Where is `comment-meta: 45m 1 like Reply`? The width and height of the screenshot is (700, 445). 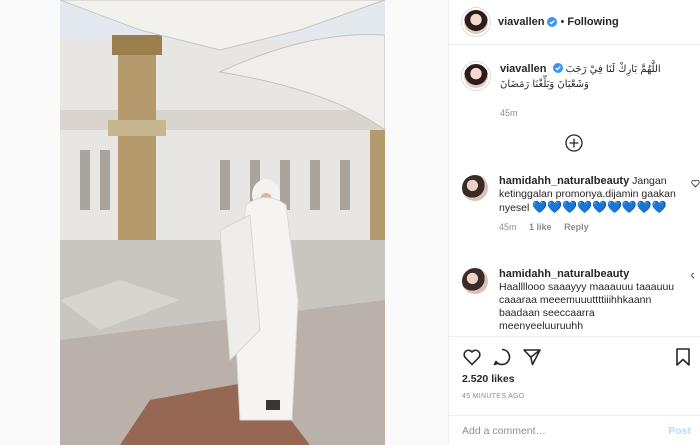
comment-meta: 45m 1 like Reply is located at coordinates (589, 227).